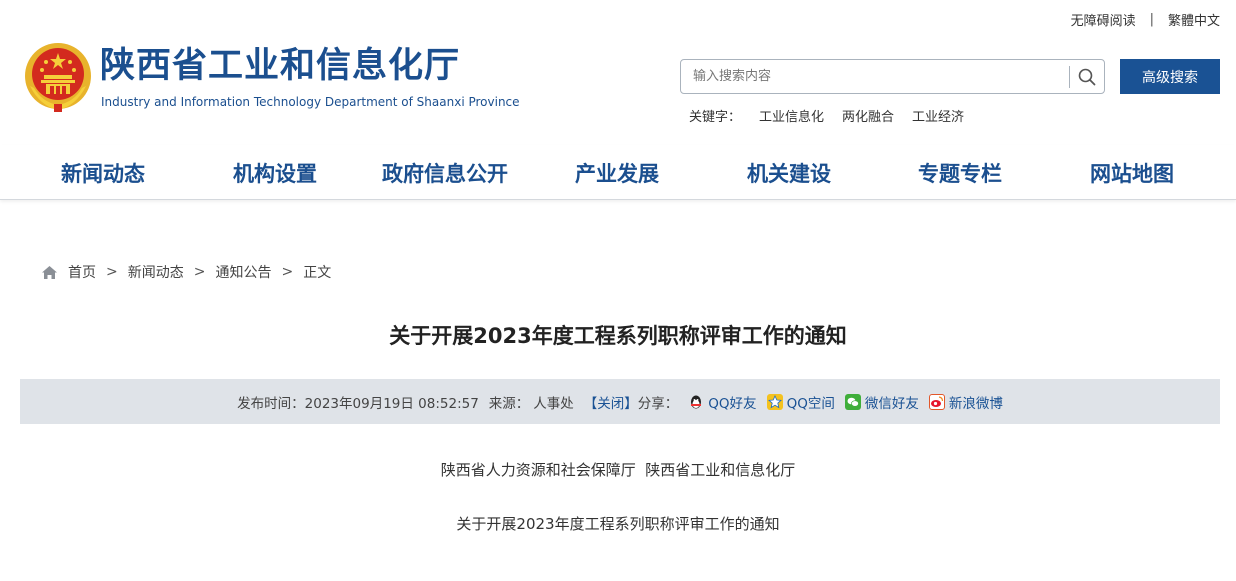 The height and width of the screenshot is (581, 1236). I want to click on nav-item-organization: 机构设置, so click(275, 173).